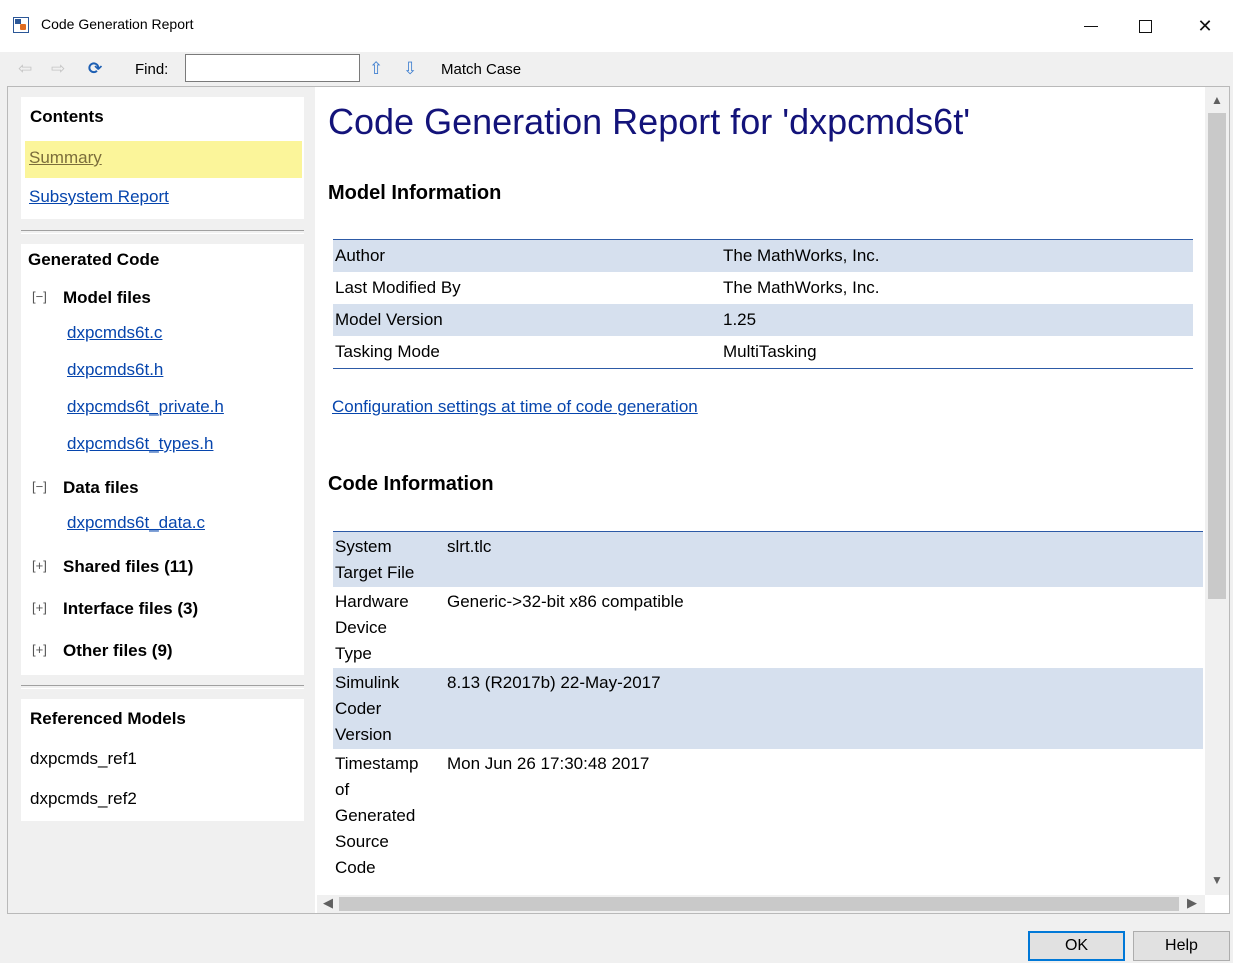 Image resolution: width=1233 pixels, height=963 pixels. What do you see at coordinates (770, 351) in the screenshot?
I see `table-cell-value: MultiTasking` at bounding box center [770, 351].